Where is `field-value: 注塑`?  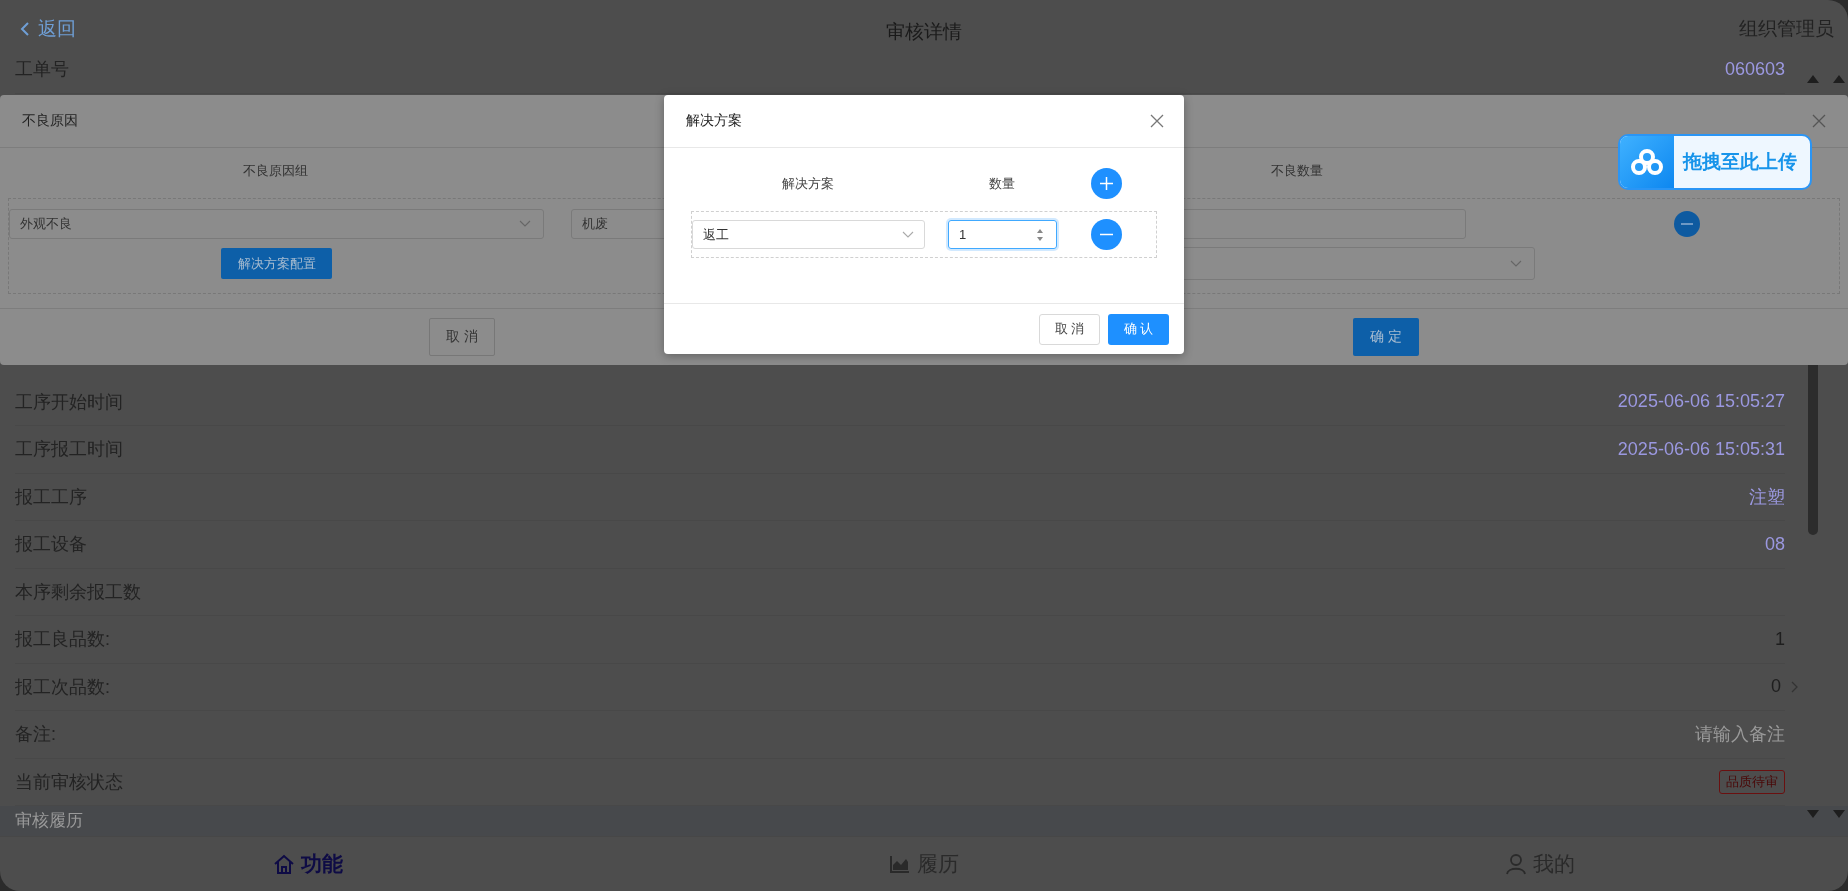 field-value: 注塑 is located at coordinates (1767, 497).